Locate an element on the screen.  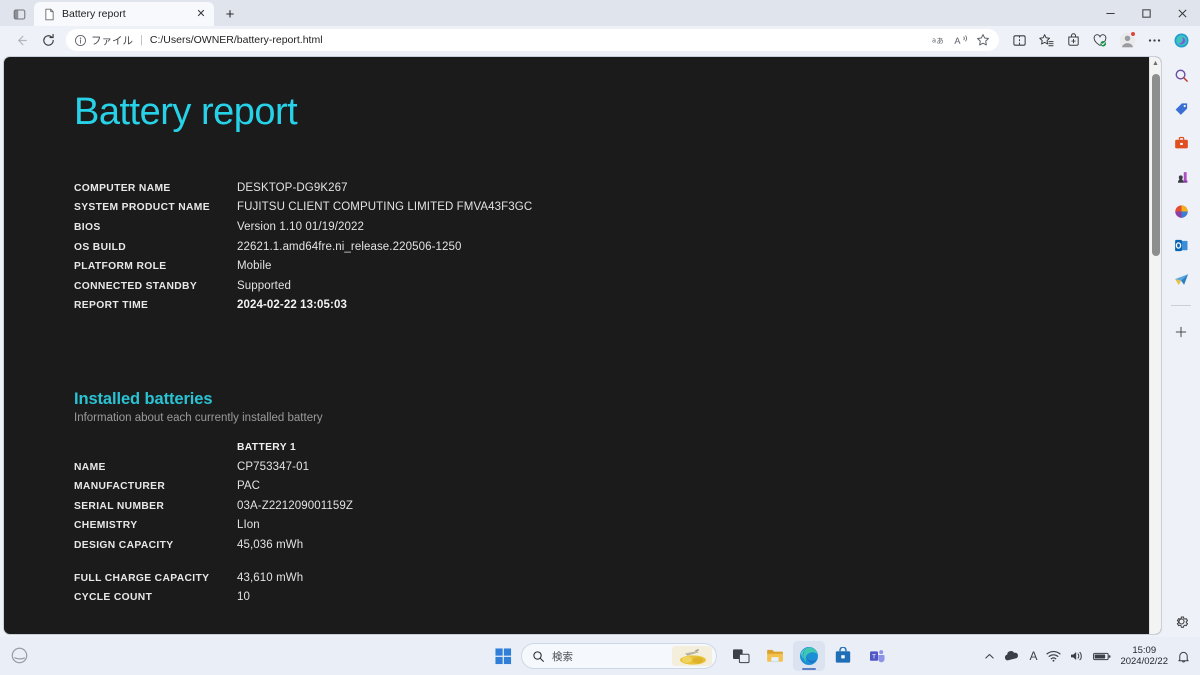
clock-time: 15:09 is located at coordinates (1144, 650).